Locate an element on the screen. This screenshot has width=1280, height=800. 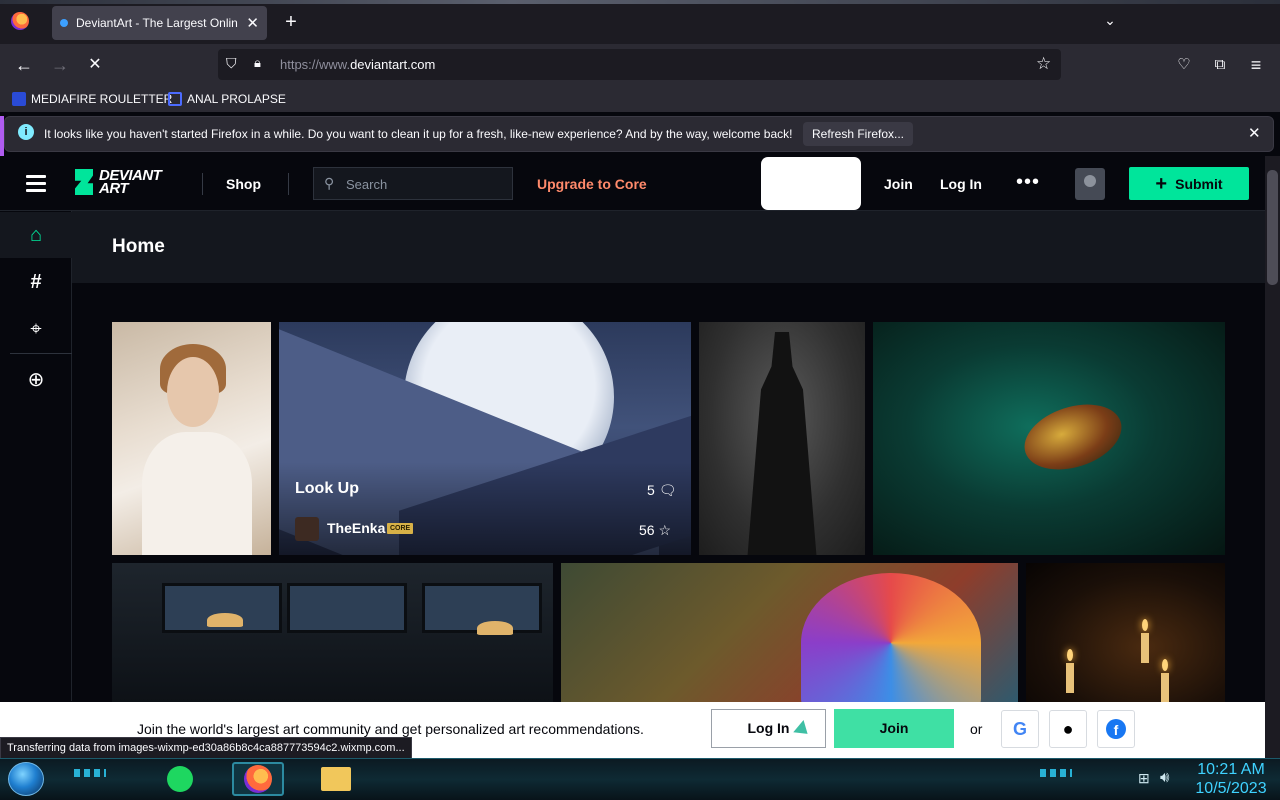
deviantart-logo: DEVIANT ART is located at coordinates (118, 182).